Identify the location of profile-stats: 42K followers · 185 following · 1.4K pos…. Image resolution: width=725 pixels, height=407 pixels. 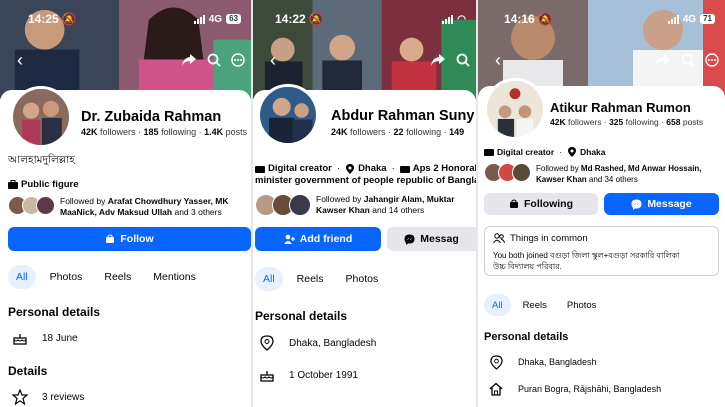
(164, 132).